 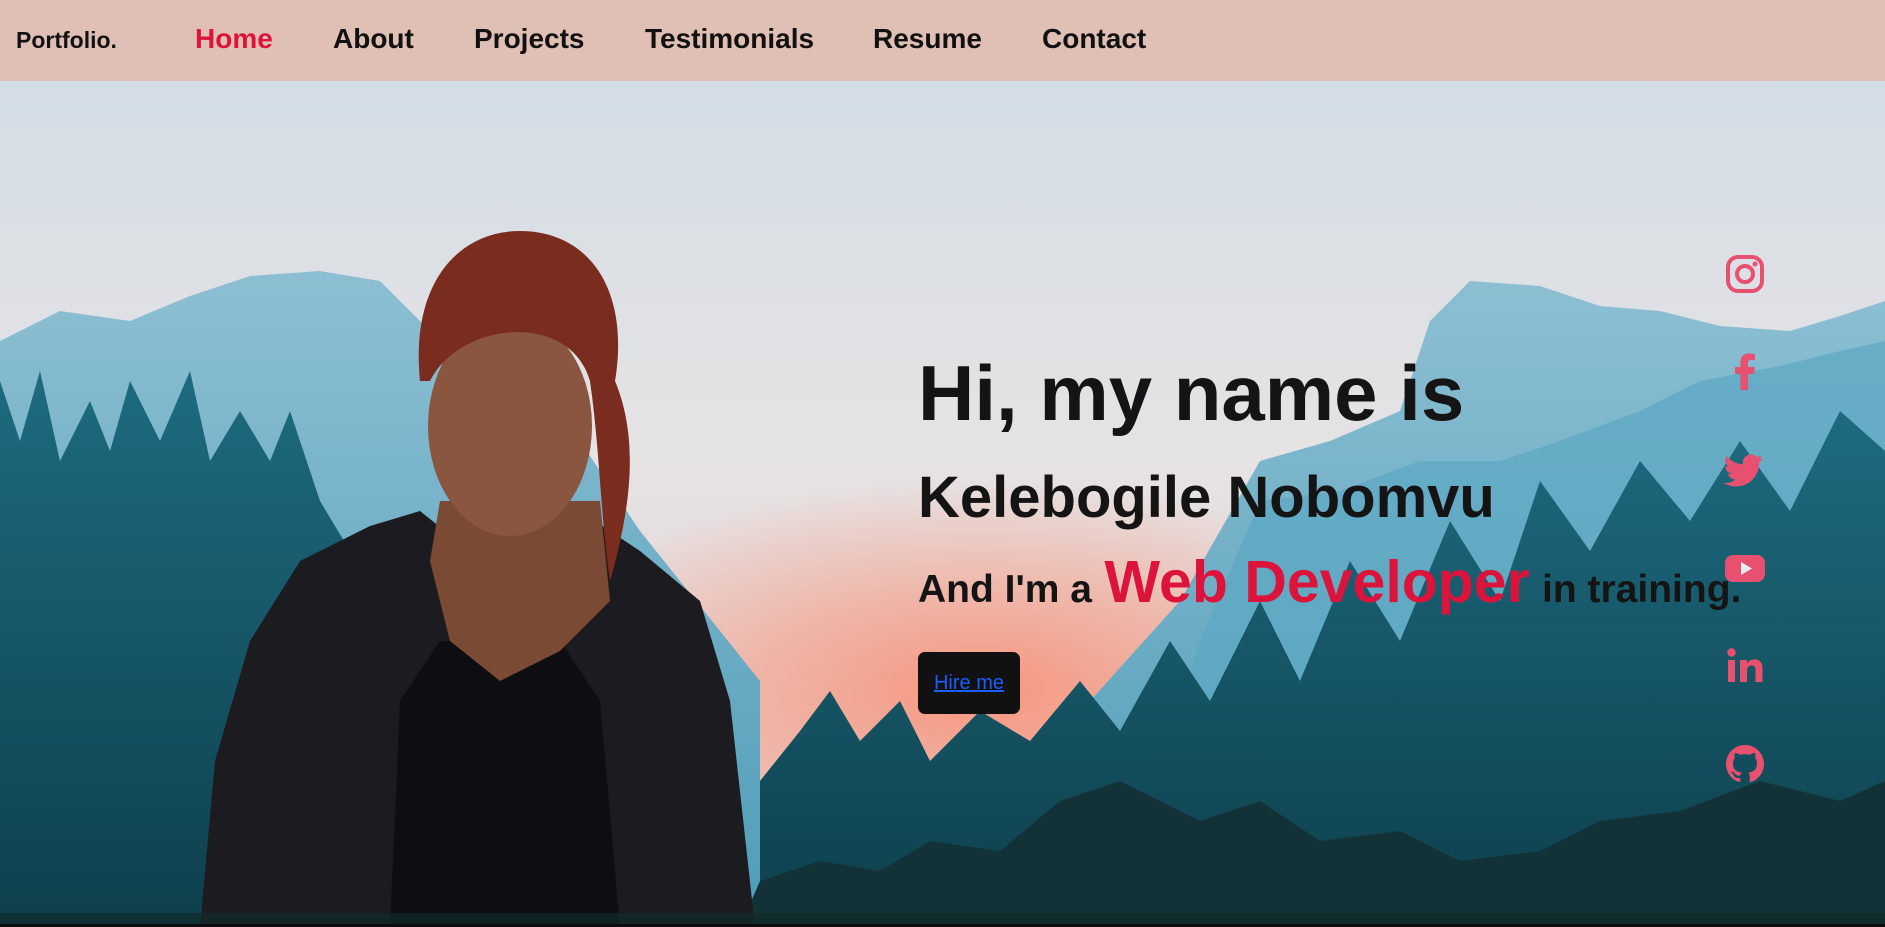 I want to click on twitter-icon, so click(x=1745, y=470).